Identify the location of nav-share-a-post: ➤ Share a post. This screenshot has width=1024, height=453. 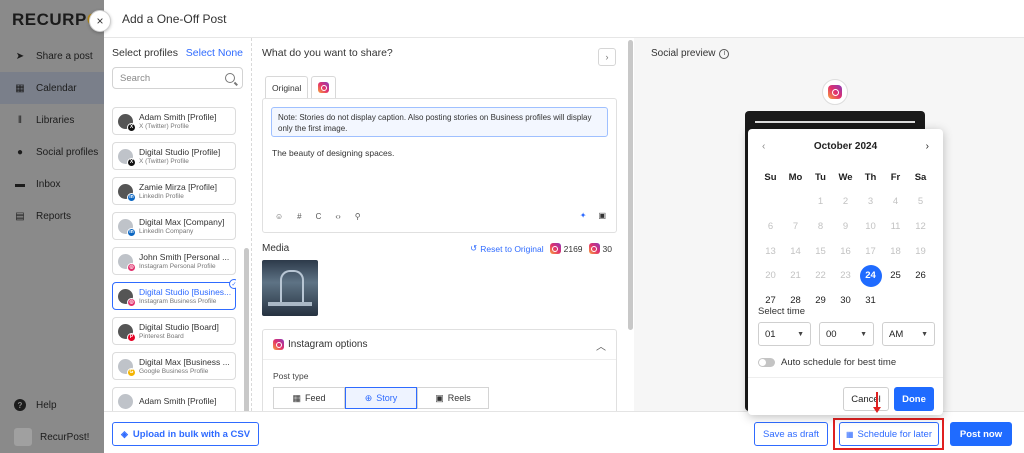
(52, 56).